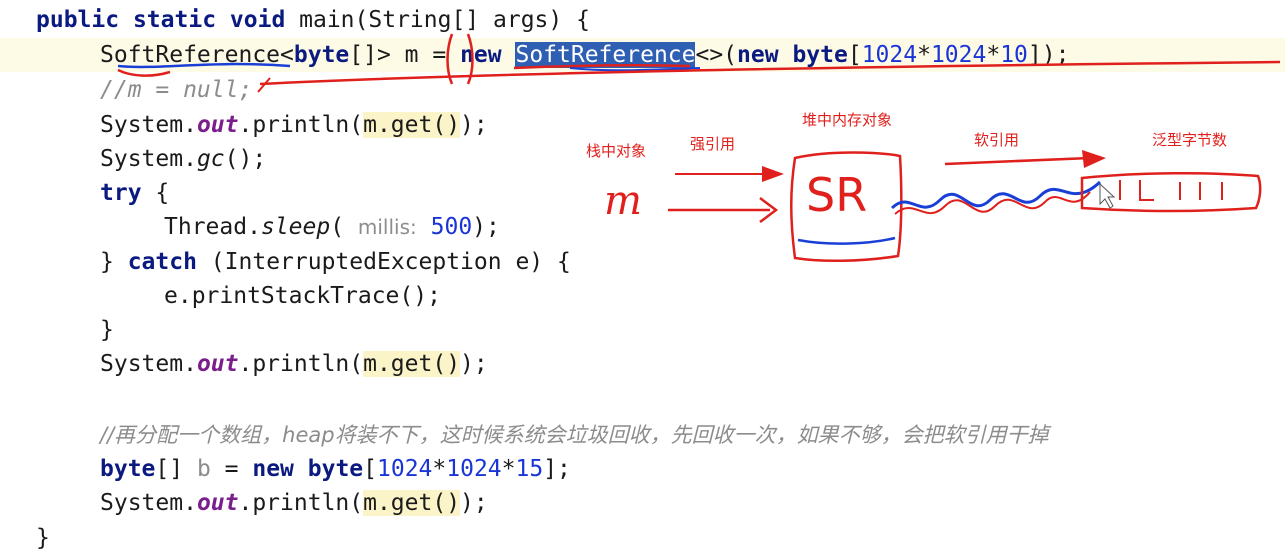  What do you see at coordinates (837, 195) in the screenshot?
I see `hand-sr: SR` at bounding box center [837, 195].